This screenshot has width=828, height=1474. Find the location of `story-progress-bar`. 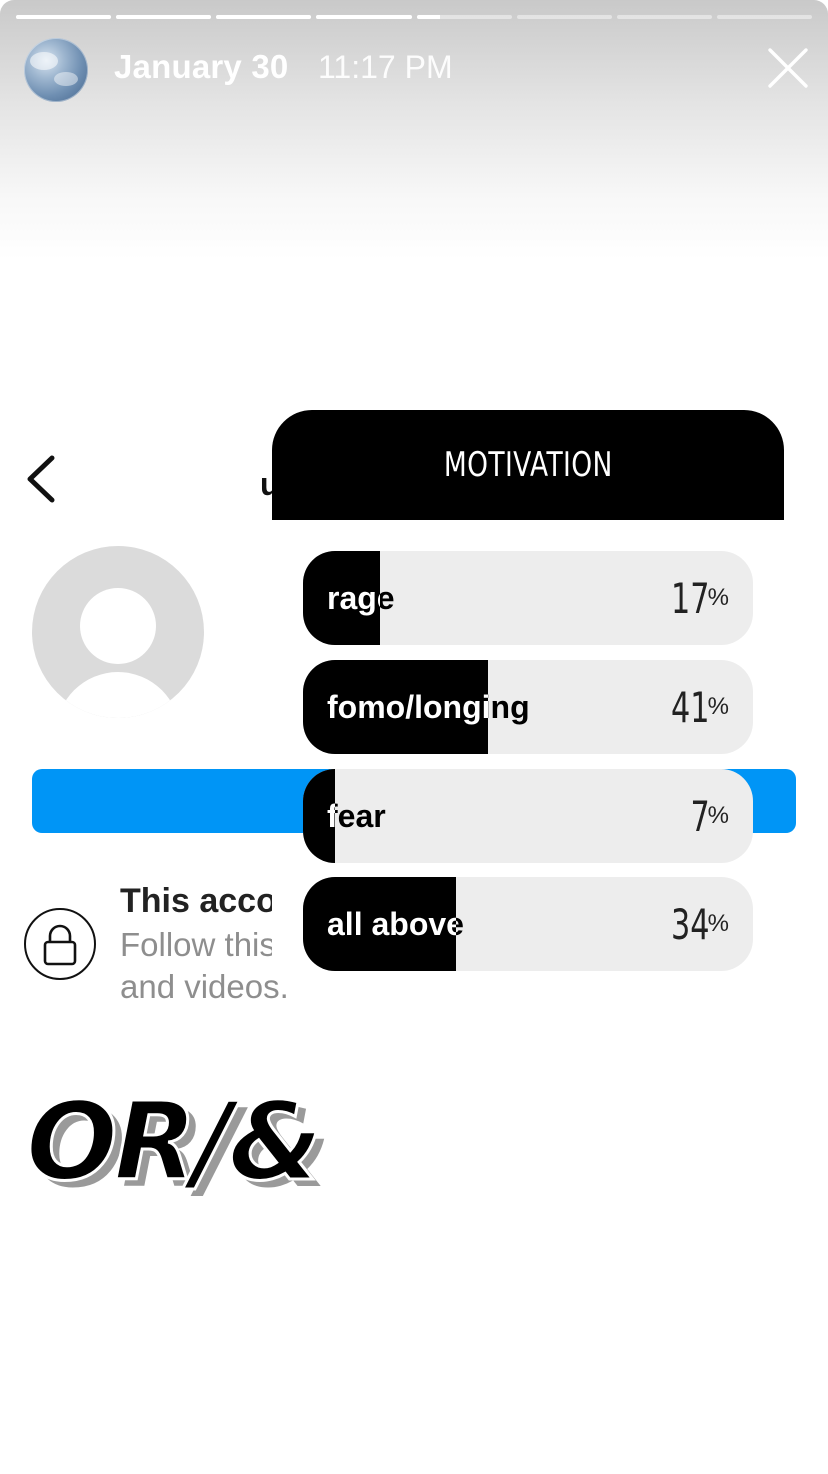

story-progress-bar is located at coordinates (414, 17).